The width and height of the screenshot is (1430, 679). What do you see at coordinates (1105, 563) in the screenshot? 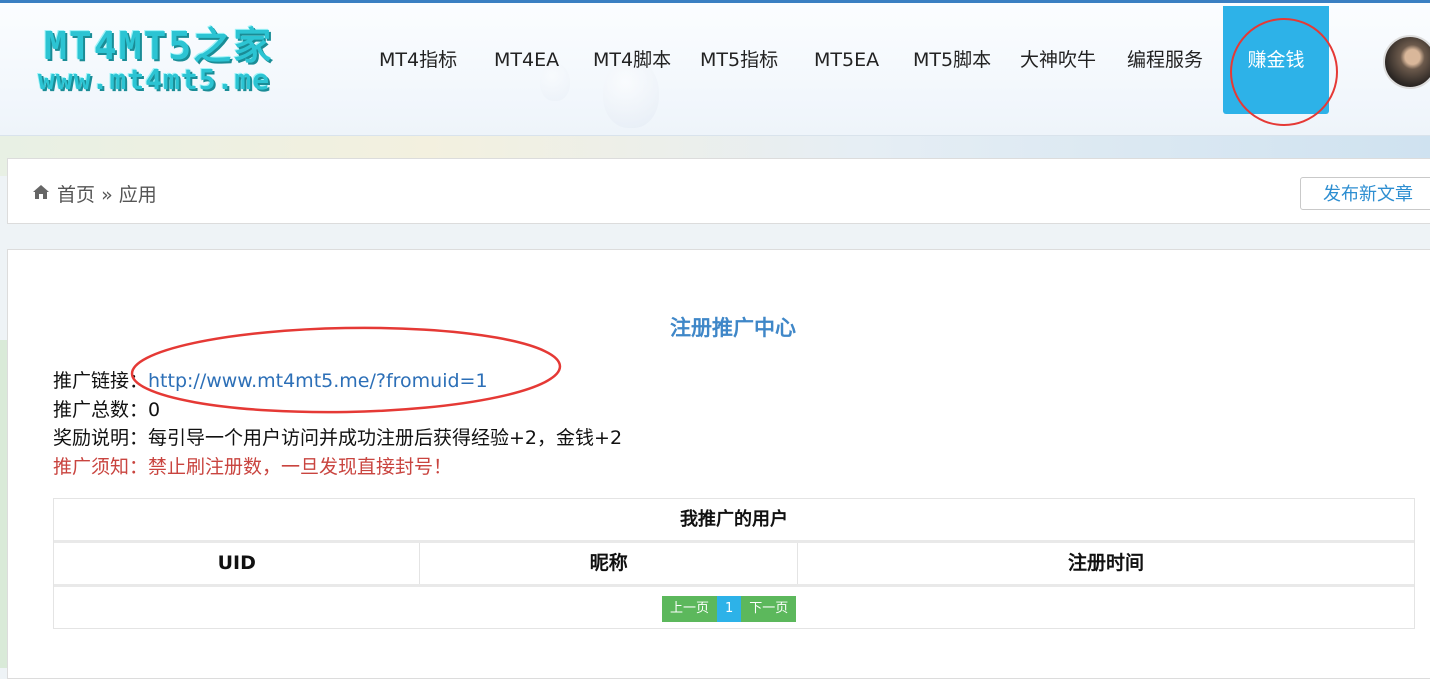
I see `column-header-register-time: 注册时间` at bounding box center [1105, 563].